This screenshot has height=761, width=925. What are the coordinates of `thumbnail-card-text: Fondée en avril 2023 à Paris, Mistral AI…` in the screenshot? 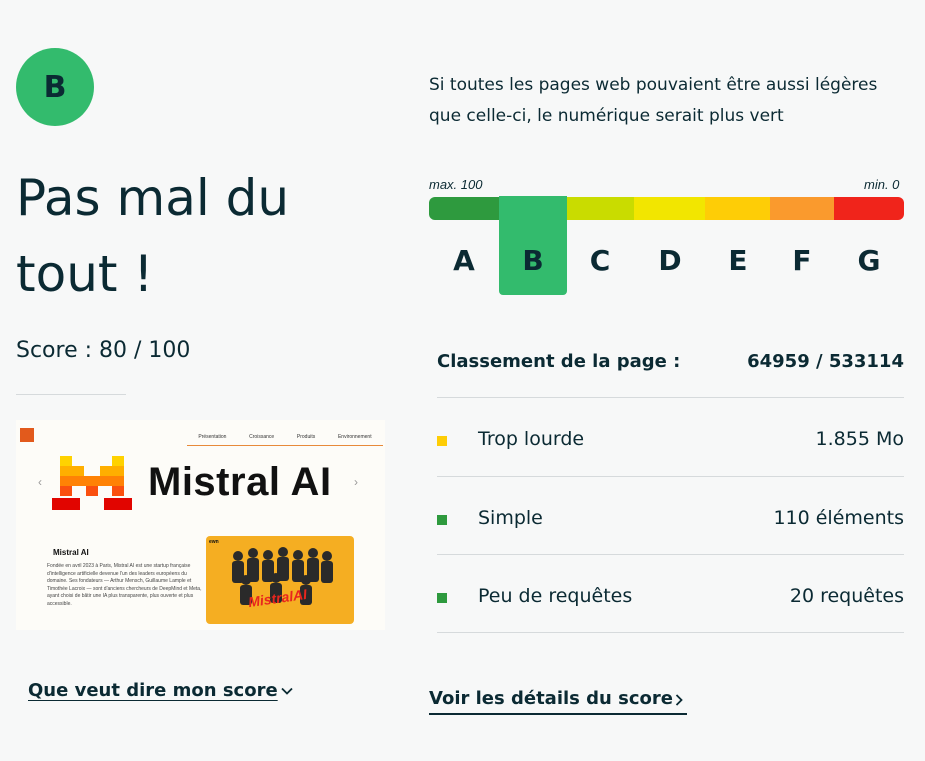 It's located at (124, 585).